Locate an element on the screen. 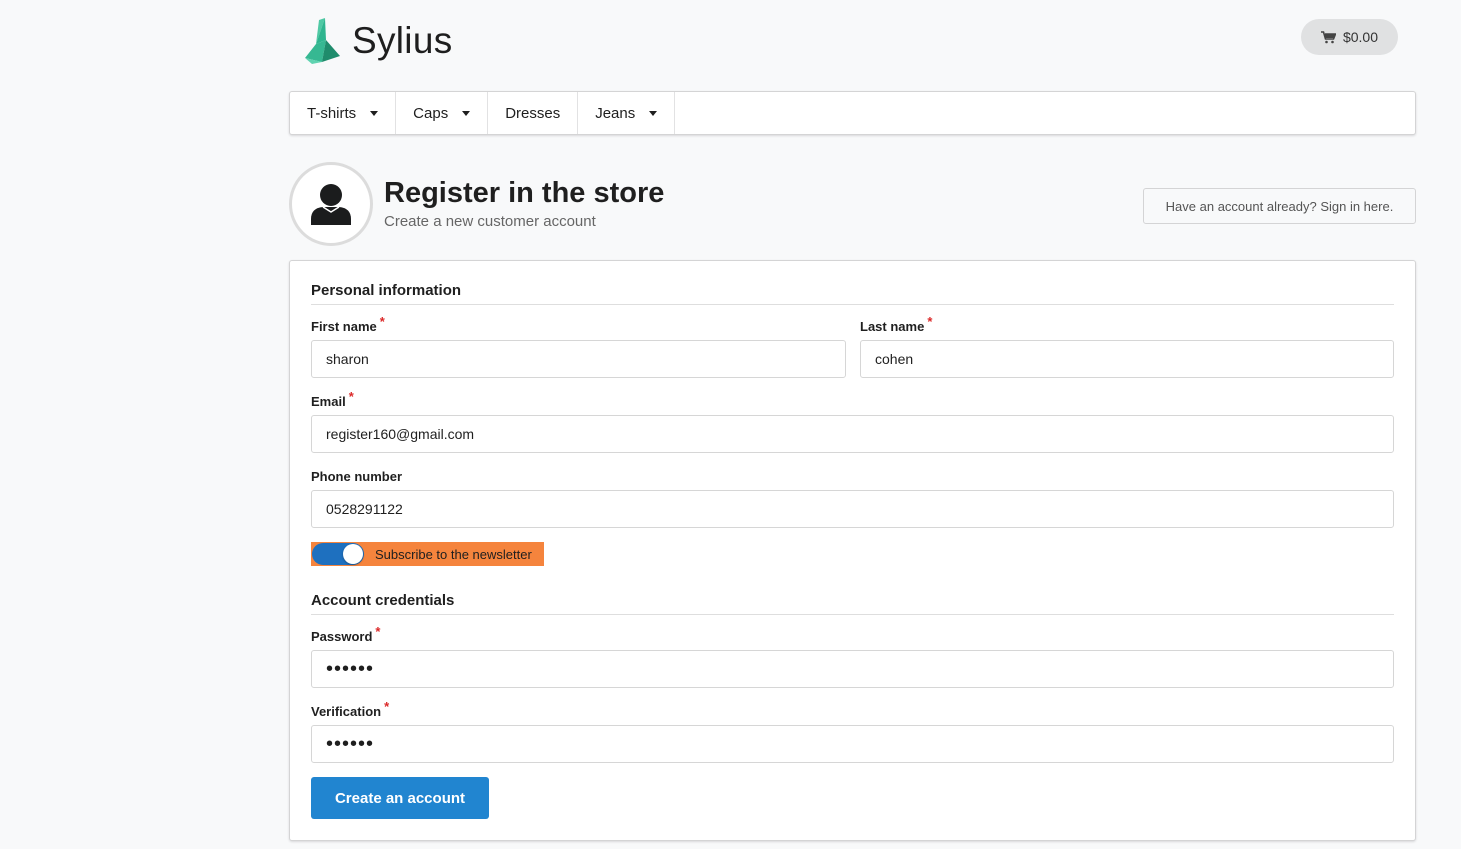  email-field is located at coordinates (852, 434).